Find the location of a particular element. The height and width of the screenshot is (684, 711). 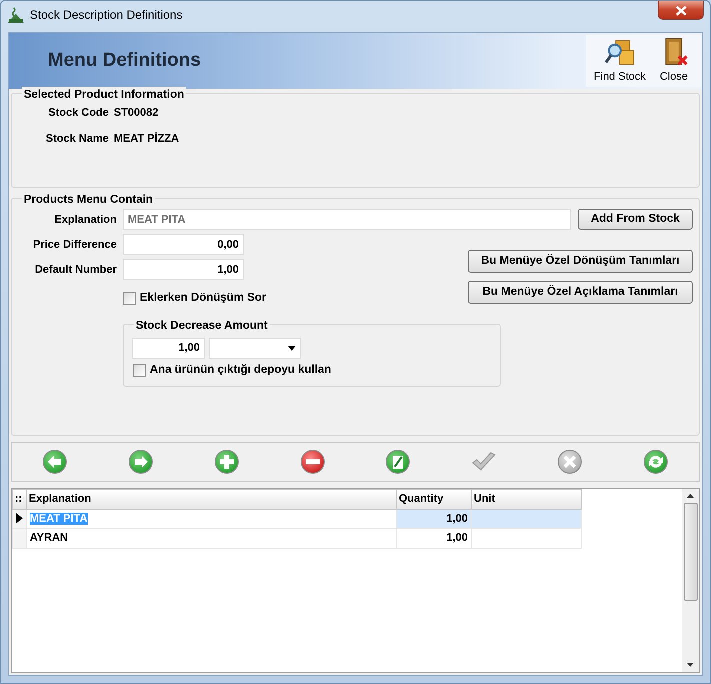

edit-icon is located at coordinates (398, 462).